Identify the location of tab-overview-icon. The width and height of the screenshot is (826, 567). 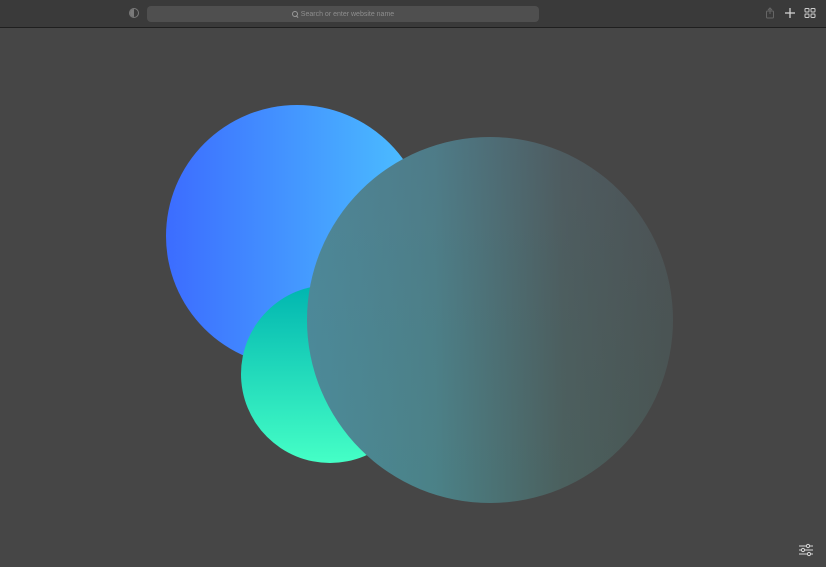
(810, 13).